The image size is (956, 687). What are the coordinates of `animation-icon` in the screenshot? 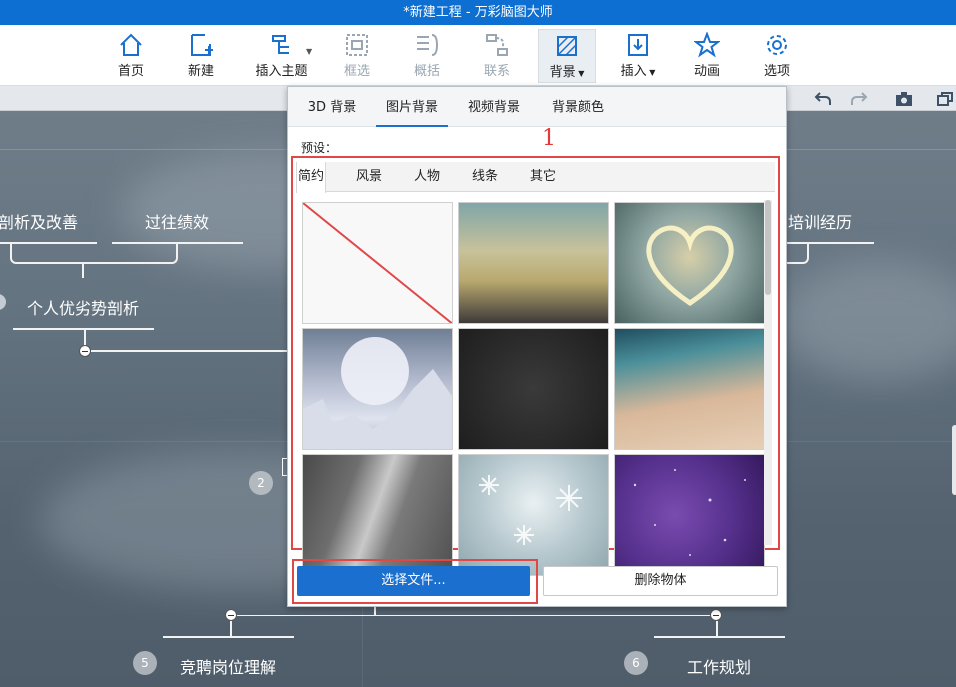 It's located at (707, 45).